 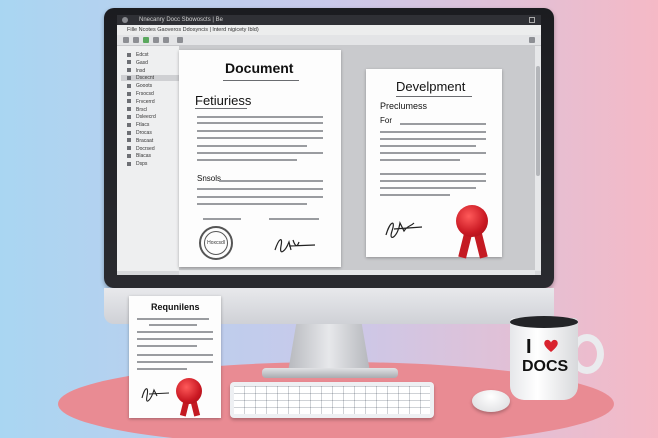 I want to click on doc1-heading: Fetiuriess, so click(x=223, y=100).